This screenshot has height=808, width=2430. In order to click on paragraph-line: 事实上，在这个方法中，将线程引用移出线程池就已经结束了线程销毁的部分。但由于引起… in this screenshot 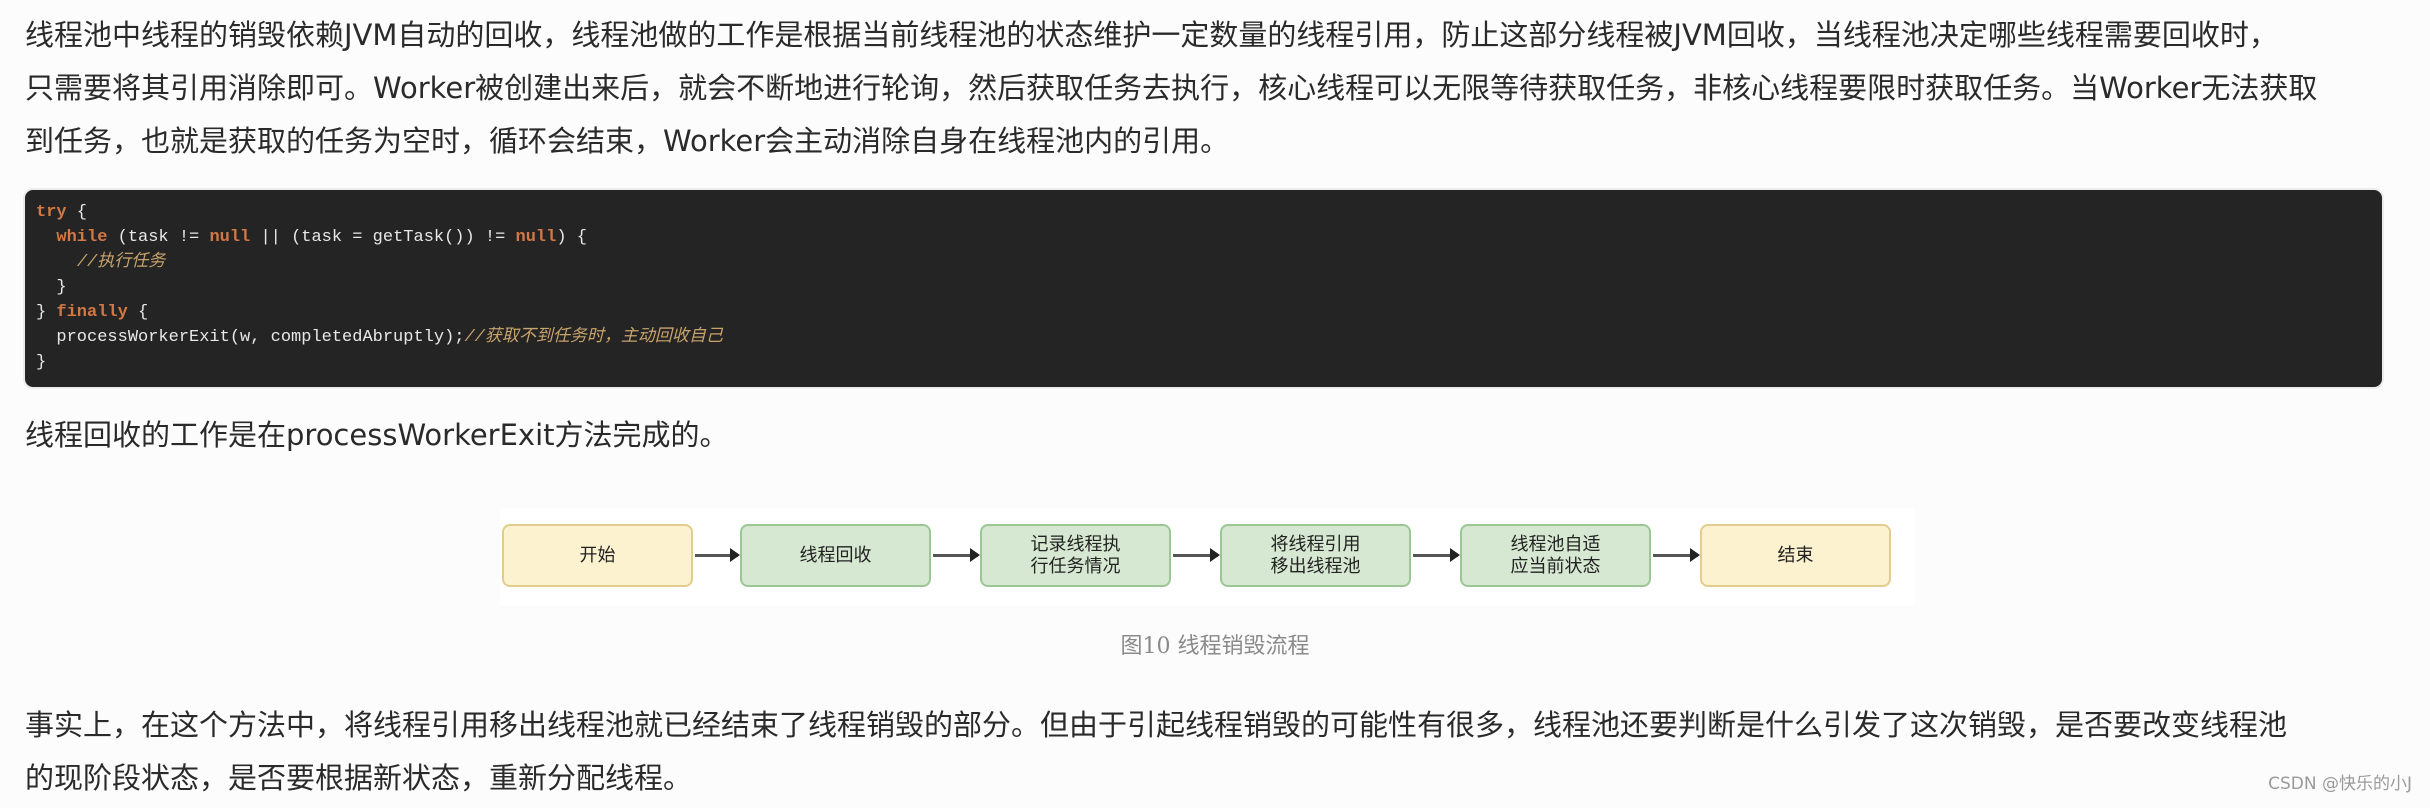, I will do `click(1156, 725)`.